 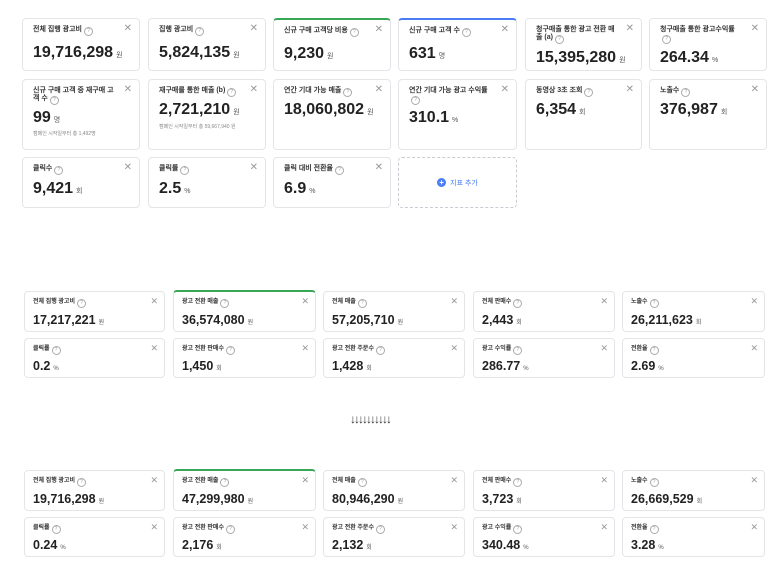 I want to click on metric-card: 전환율? ✕ 2.69%, so click(x=693, y=358).